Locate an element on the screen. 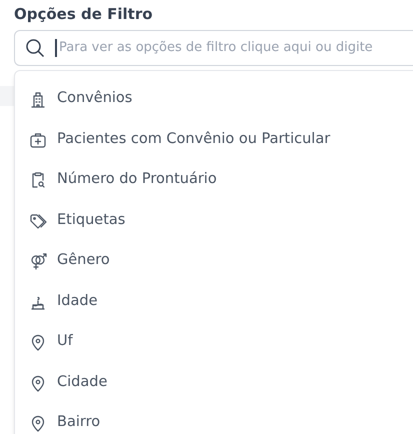 This screenshot has height=434, width=413. filter-option: Pacientes com Convênio ou Particular is located at coordinates (214, 140).